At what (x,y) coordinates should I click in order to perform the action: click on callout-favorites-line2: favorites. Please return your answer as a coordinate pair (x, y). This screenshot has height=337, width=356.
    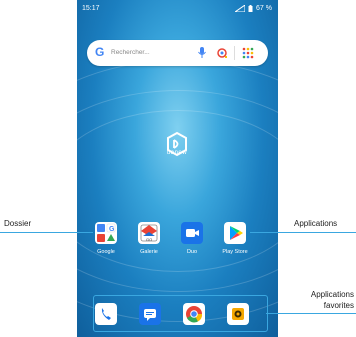
    Looking at the image, I should click on (338, 305).